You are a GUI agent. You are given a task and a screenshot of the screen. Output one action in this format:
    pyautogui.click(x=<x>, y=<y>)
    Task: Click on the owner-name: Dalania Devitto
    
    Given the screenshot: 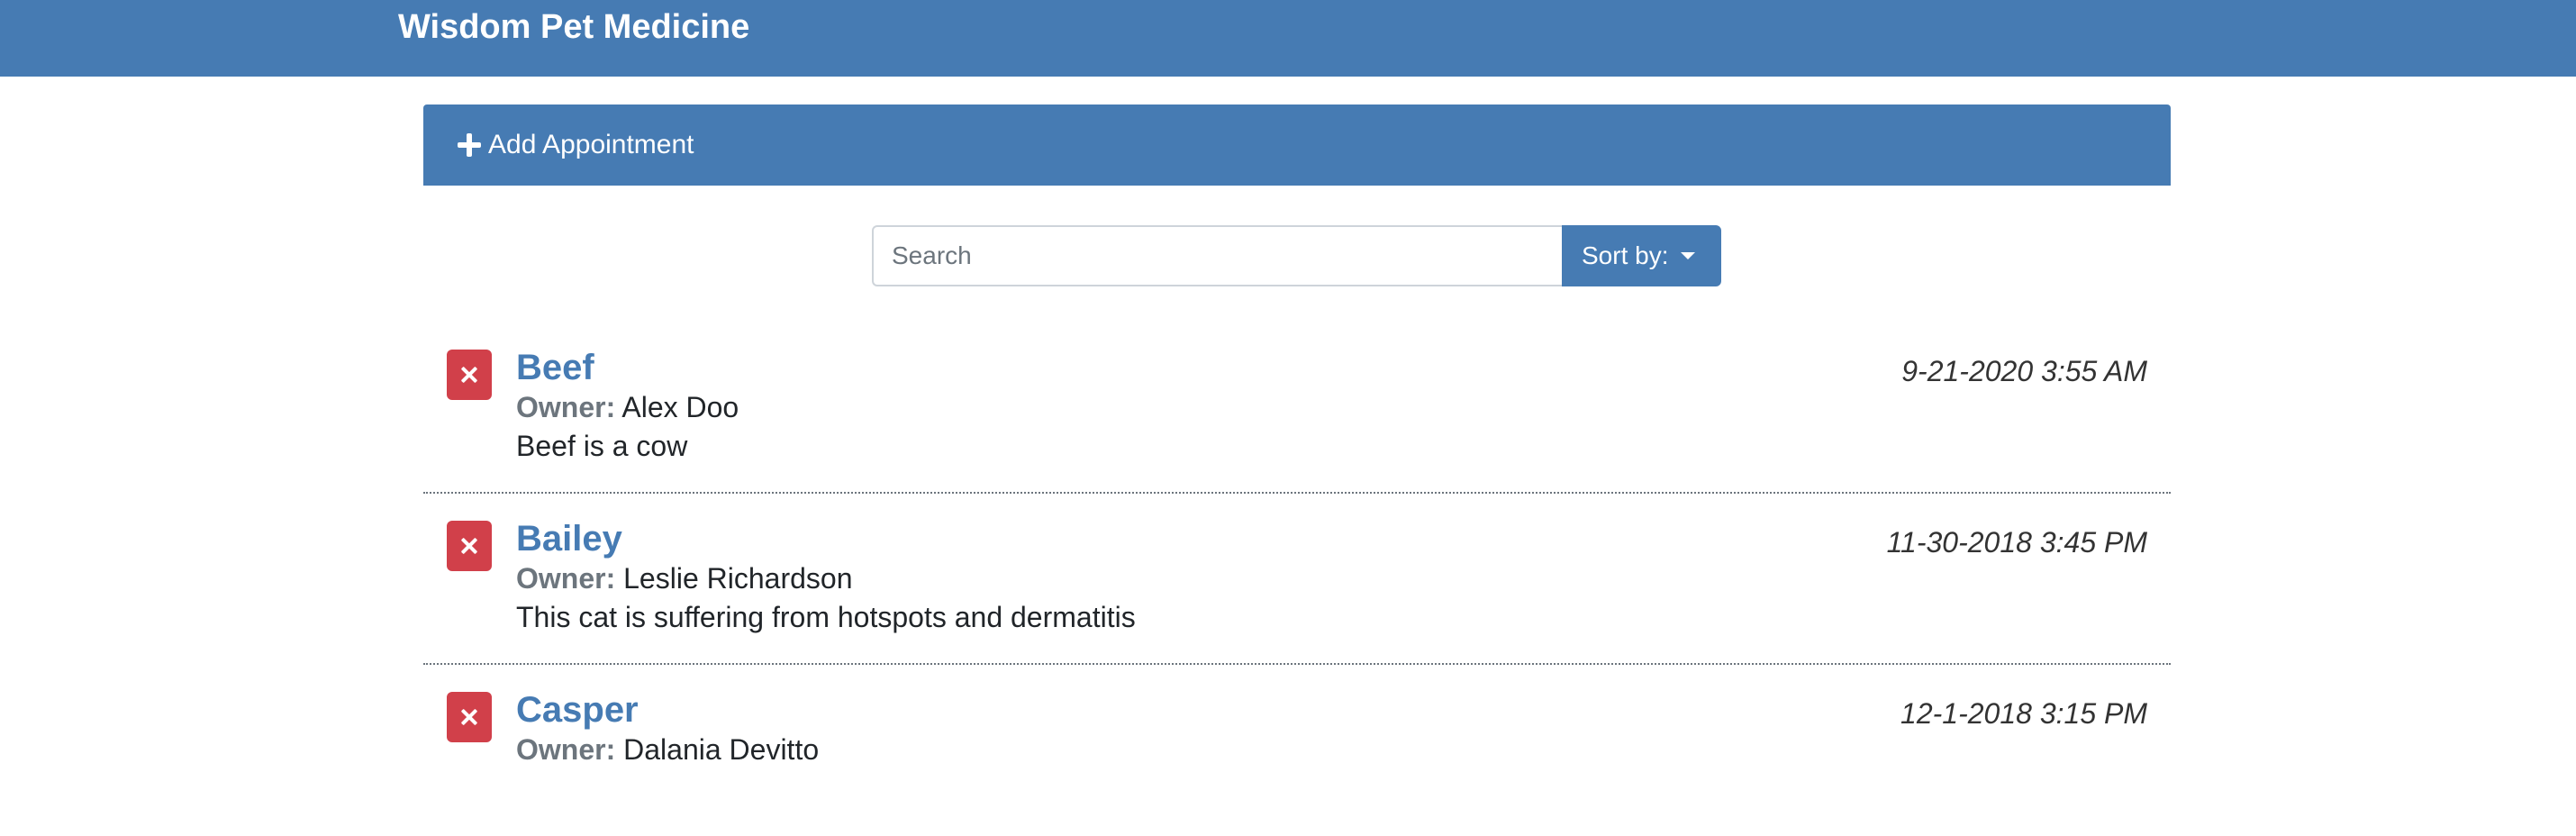 What is the action you would take?
    pyautogui.click(x=721, y=749)
    